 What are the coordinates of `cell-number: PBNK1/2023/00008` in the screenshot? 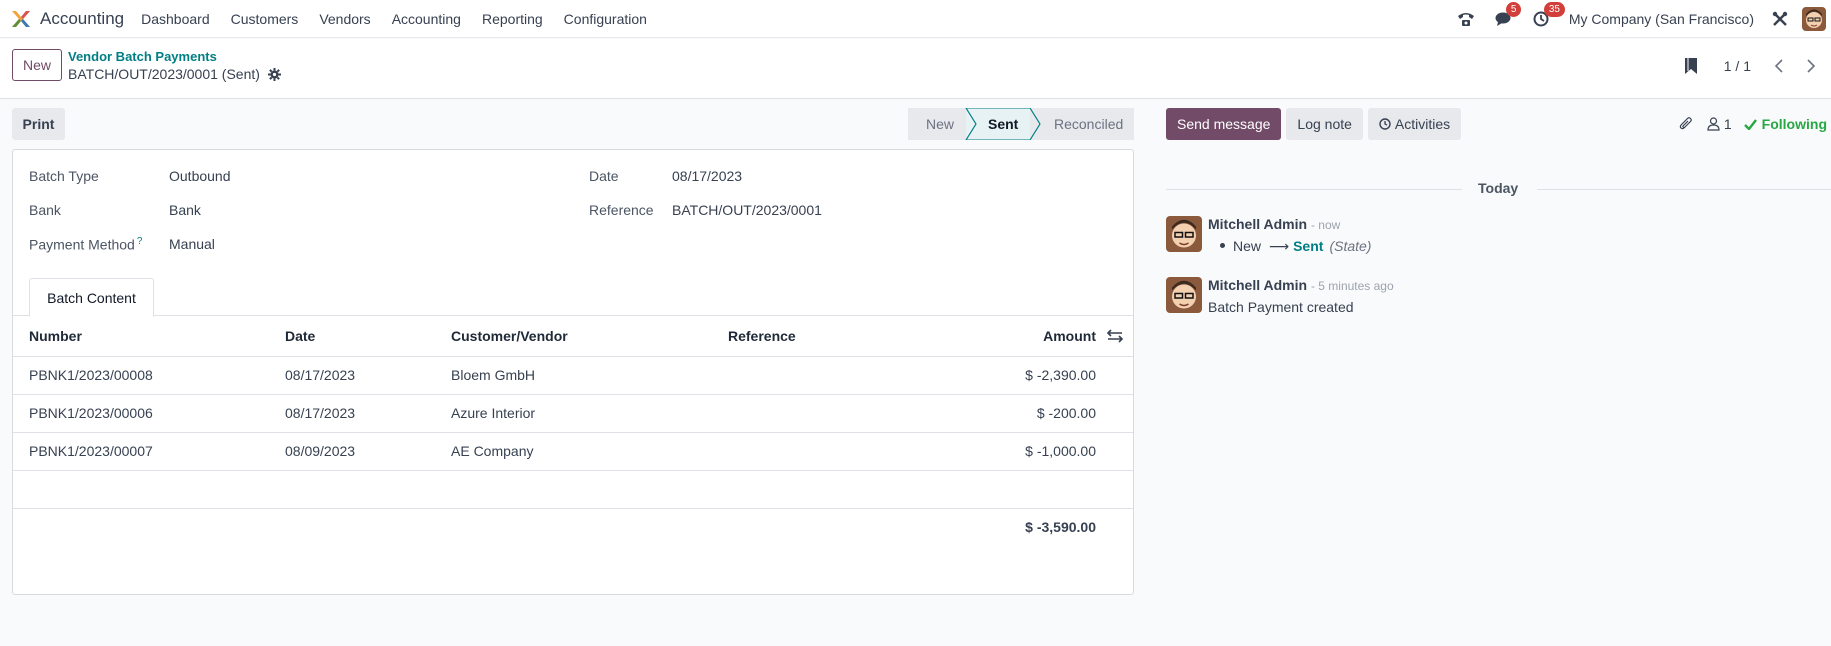 It's located at (141, 374).